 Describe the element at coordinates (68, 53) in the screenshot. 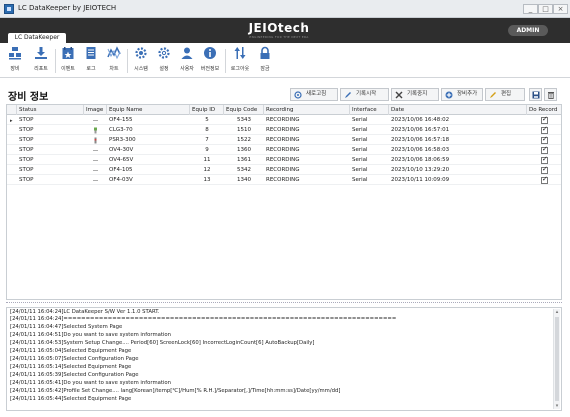

I see `event-icon` at that location.